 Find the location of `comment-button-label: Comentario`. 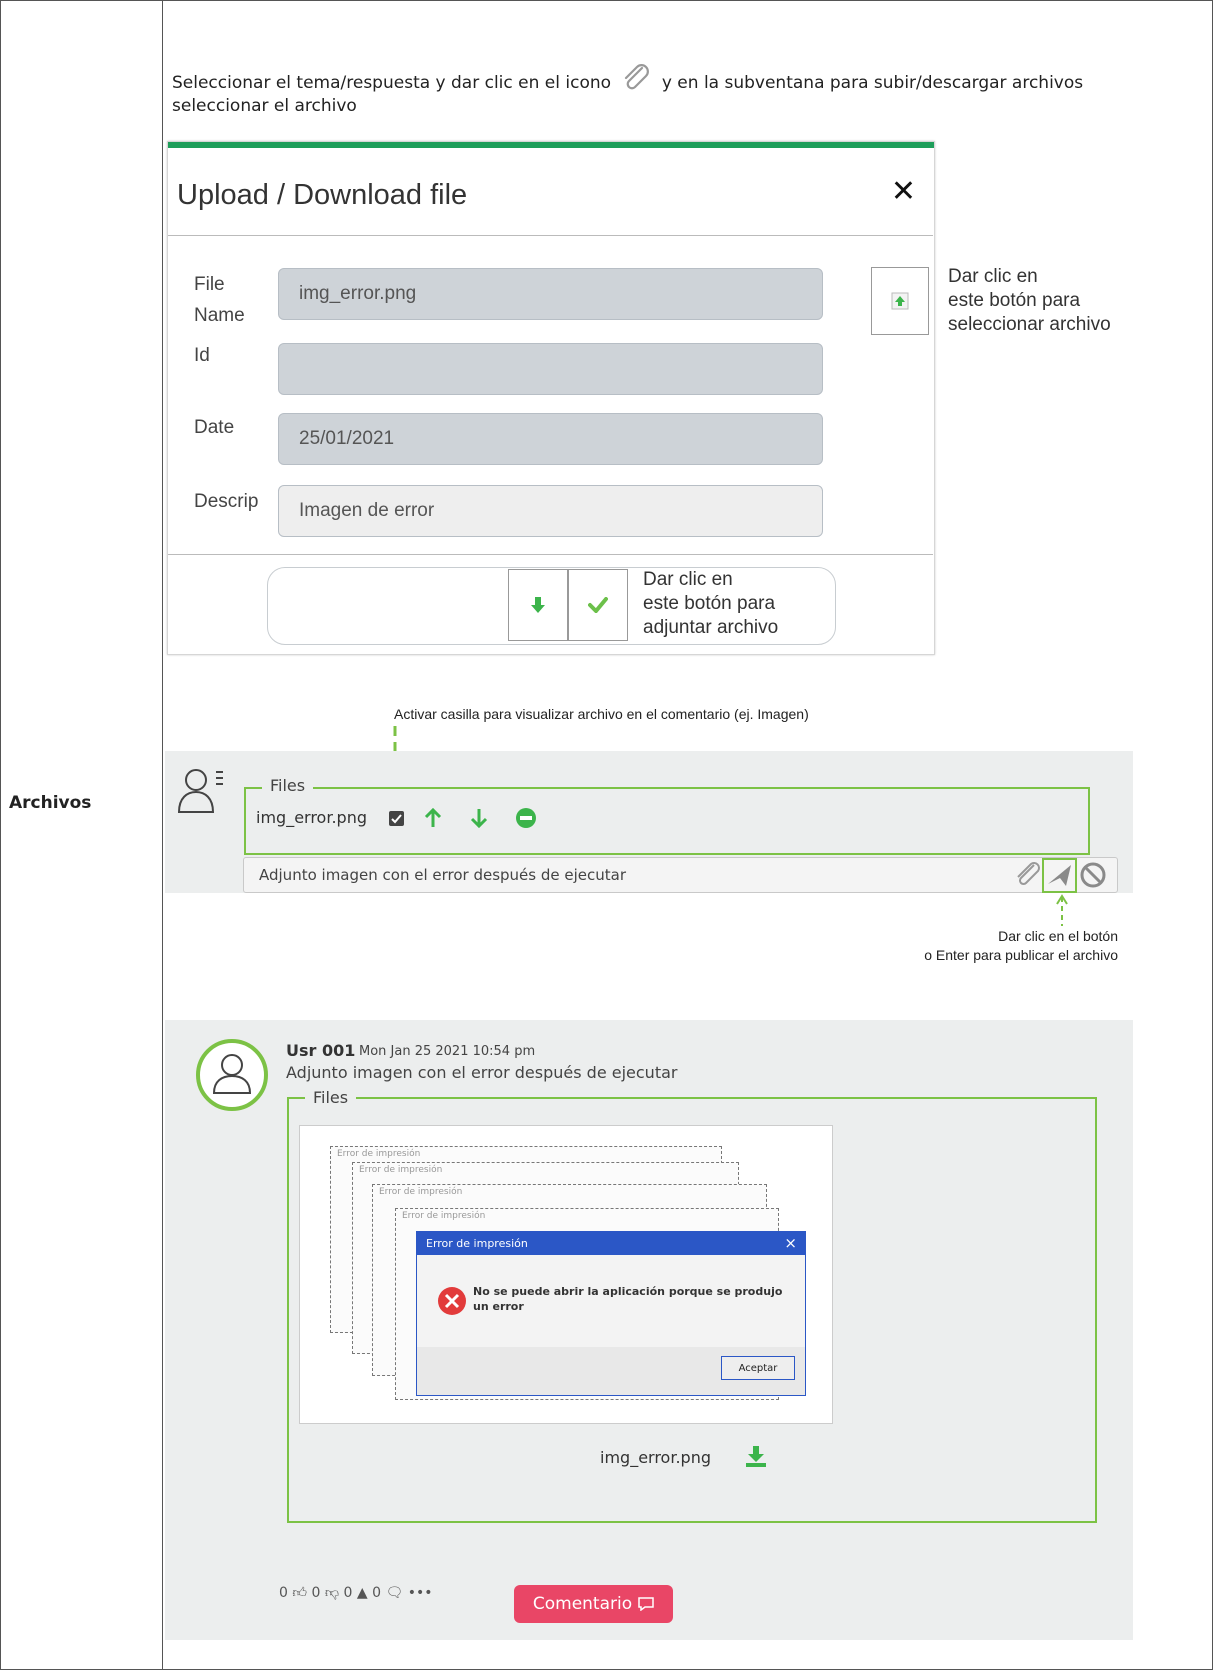

comment-button-label: Comentario is located at coordinates (582, 1604).